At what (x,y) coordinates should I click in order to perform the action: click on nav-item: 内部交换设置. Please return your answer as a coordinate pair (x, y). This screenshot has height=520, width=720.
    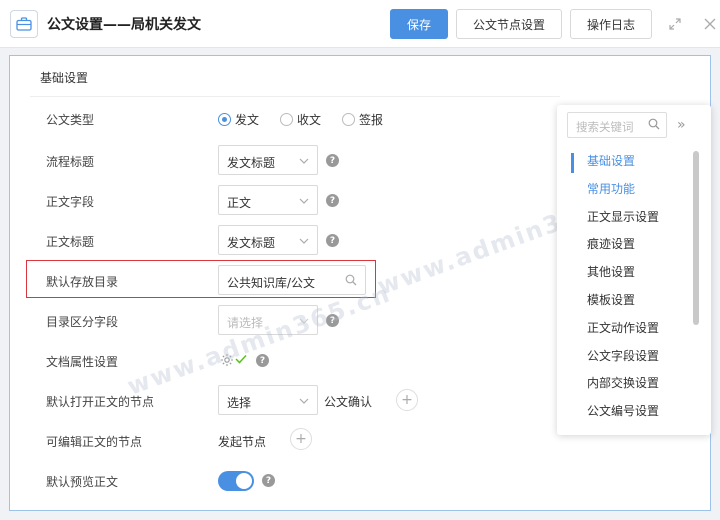
    Looking at the image, I should click on (623, 387).